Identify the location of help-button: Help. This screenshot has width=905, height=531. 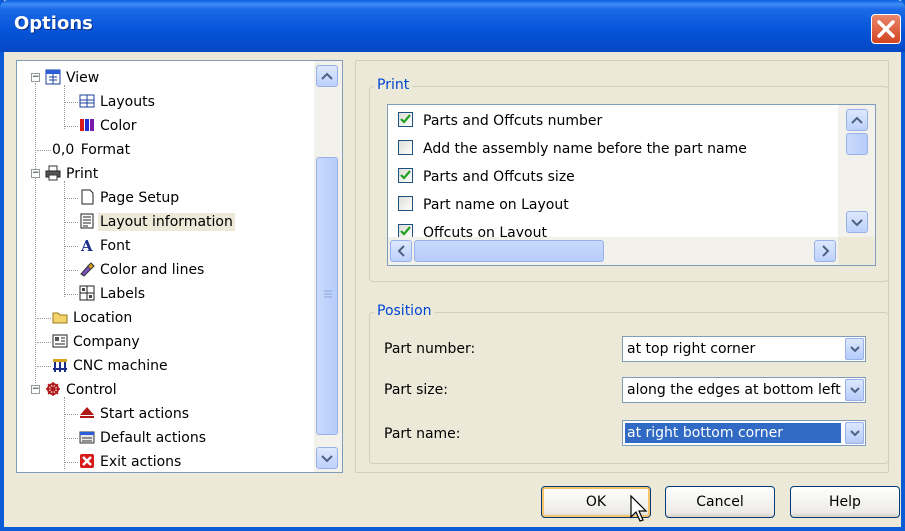
(845, 502).